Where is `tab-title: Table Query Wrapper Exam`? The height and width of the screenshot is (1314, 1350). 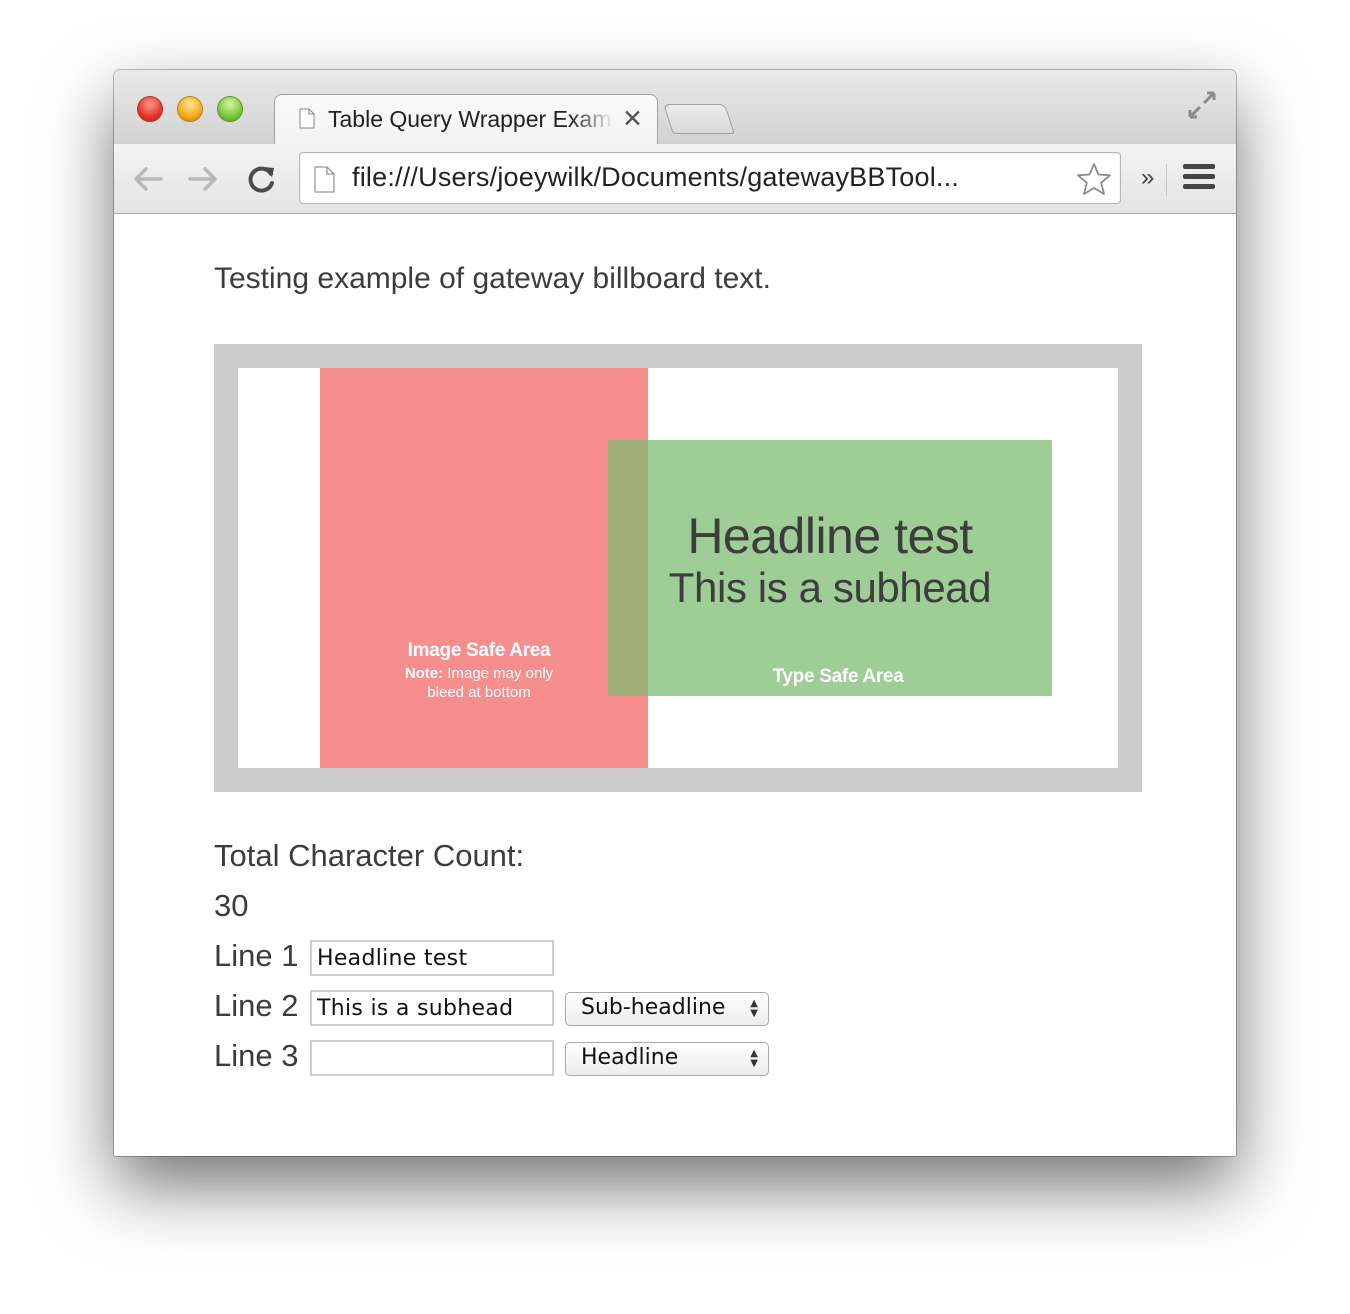
tab-title: Table Query Wrapper Exam is located at coordinates (470, 119).